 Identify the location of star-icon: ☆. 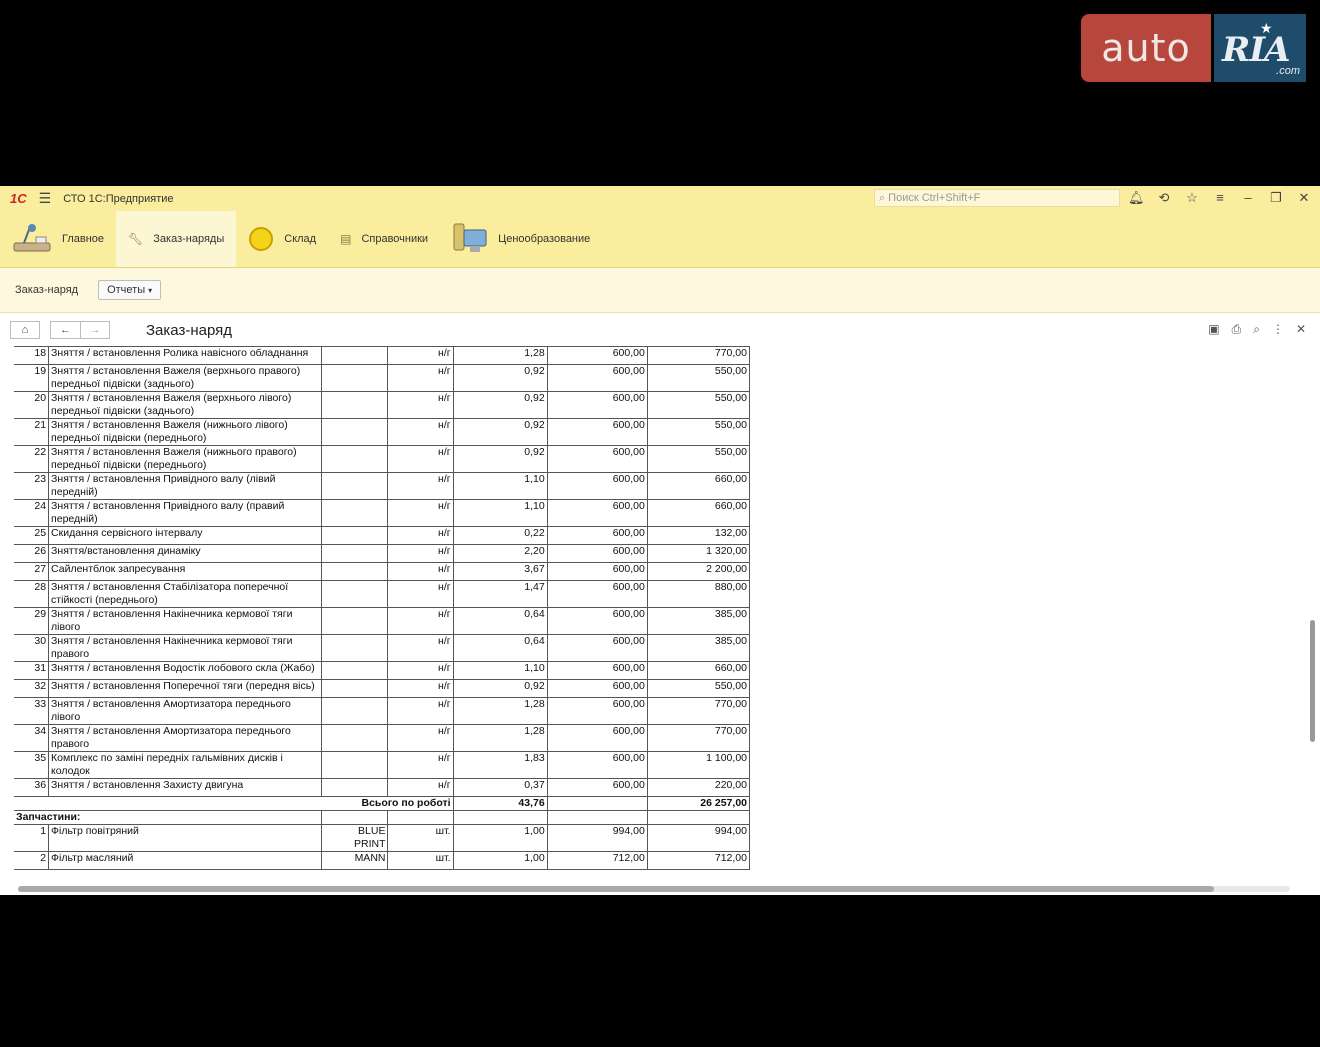
(1192, 198).